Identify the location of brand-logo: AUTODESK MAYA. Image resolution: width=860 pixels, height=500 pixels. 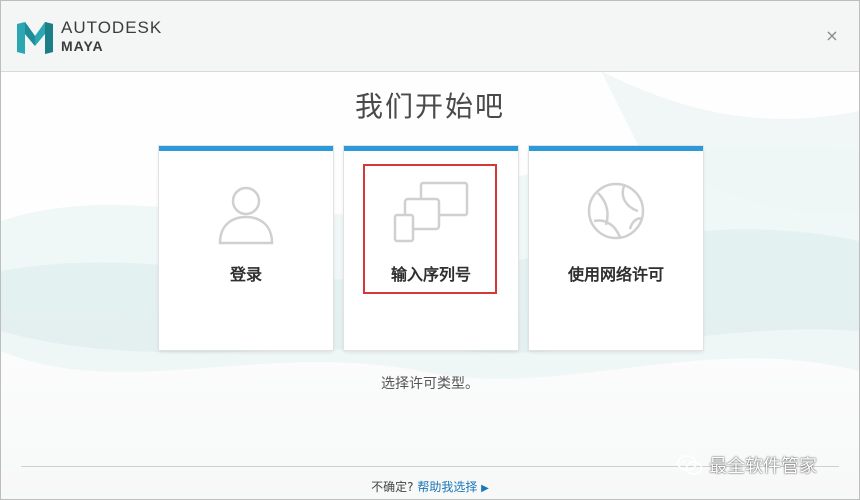
(111, 36).